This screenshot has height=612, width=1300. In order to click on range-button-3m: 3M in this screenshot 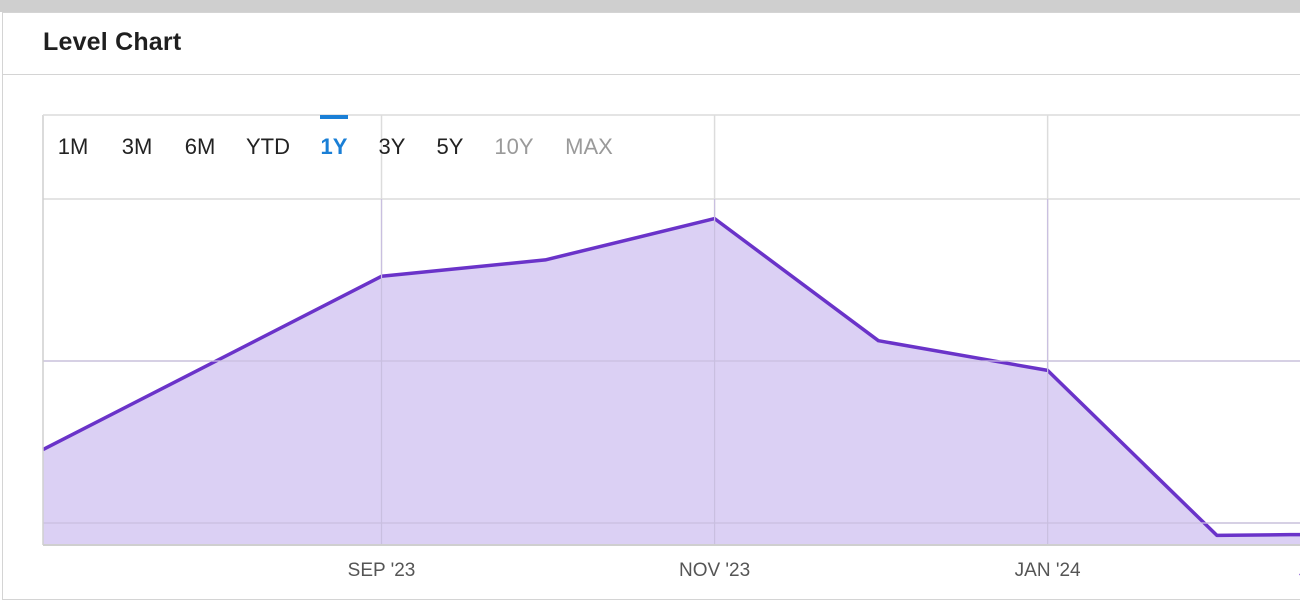, I will do `click(137, 146)`.